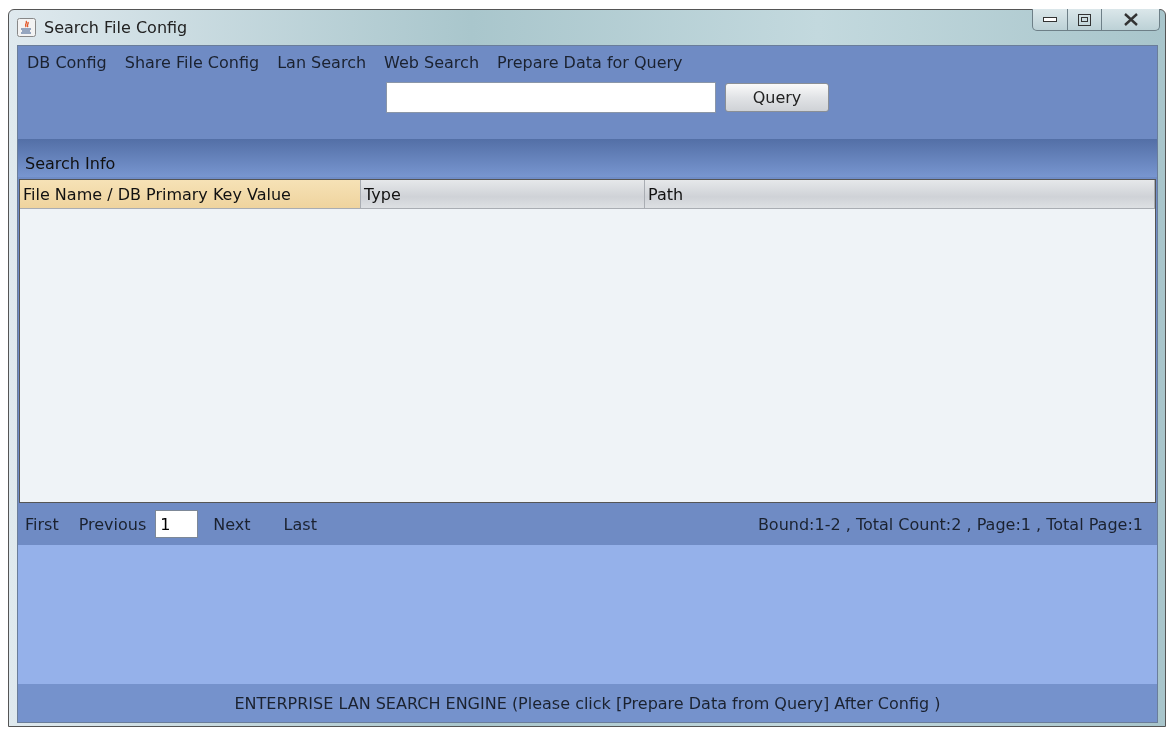 This screenshot has width=1169, height=729. Describe the element at coordinates (950, 524) in the screenshot. I see `page-summary: Bound:1-2 , Total Count:2 , Page:1 , Total Page:1` at that location.